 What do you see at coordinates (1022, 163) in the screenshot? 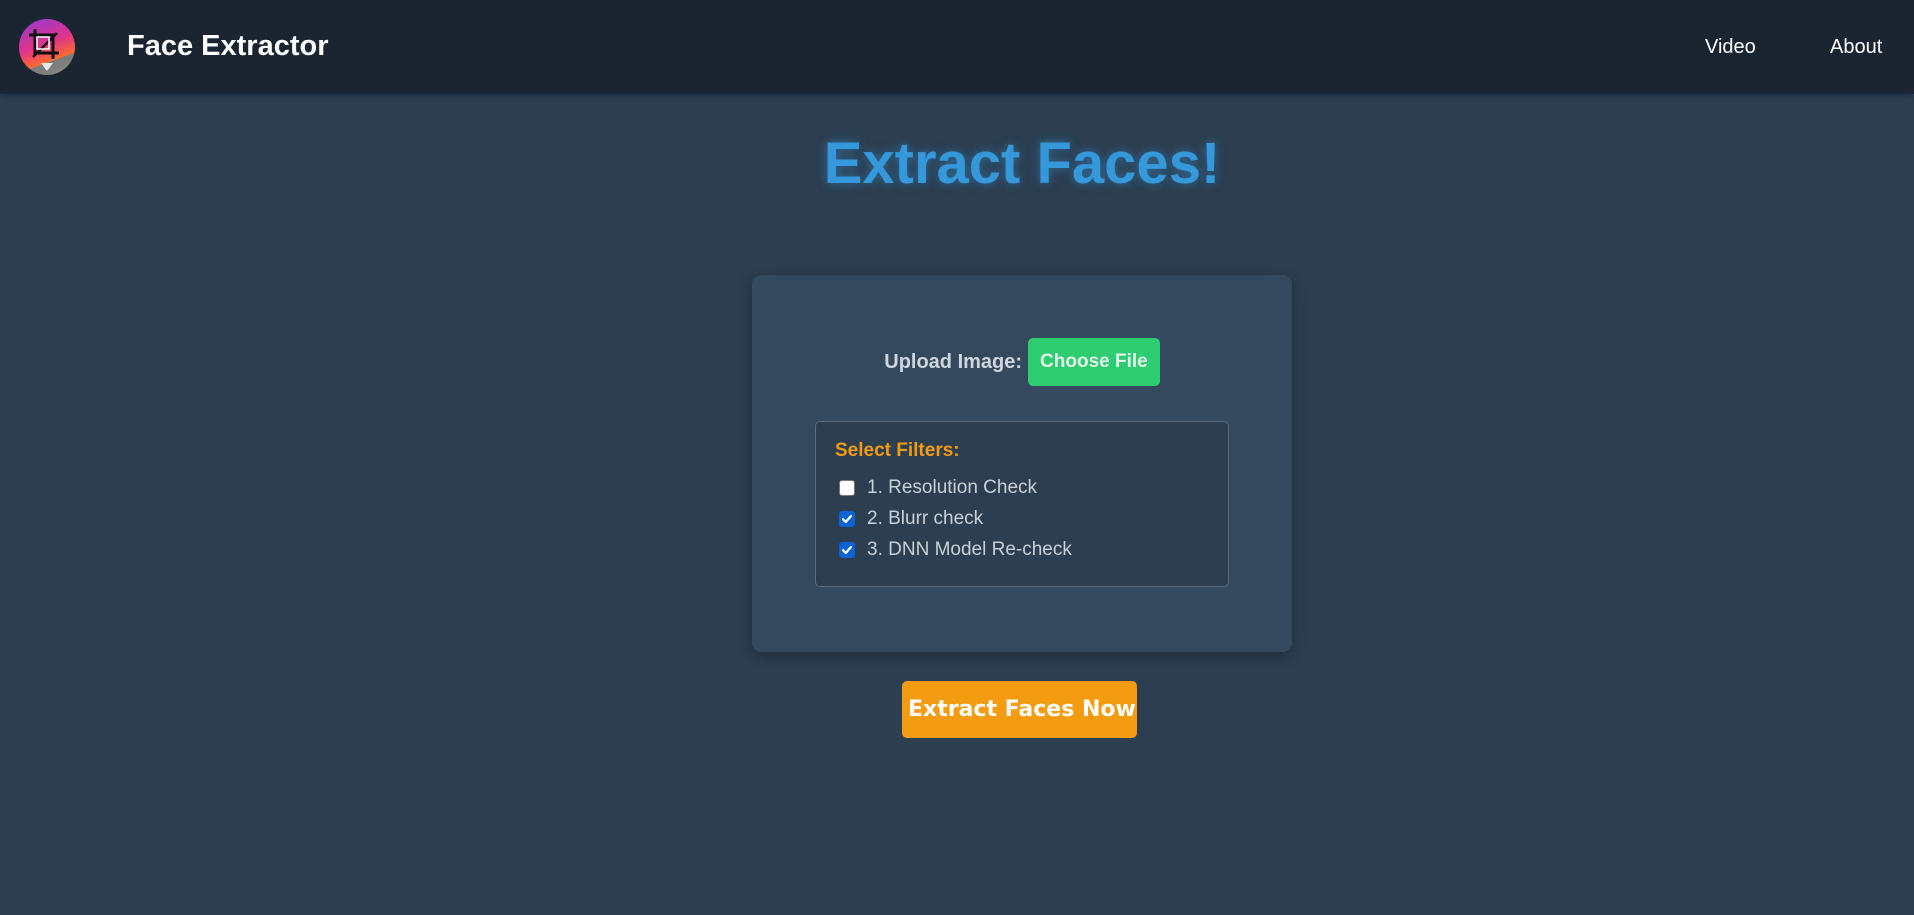
I see `page-title: Extract Faces!` at bounding box center [1022, 163].